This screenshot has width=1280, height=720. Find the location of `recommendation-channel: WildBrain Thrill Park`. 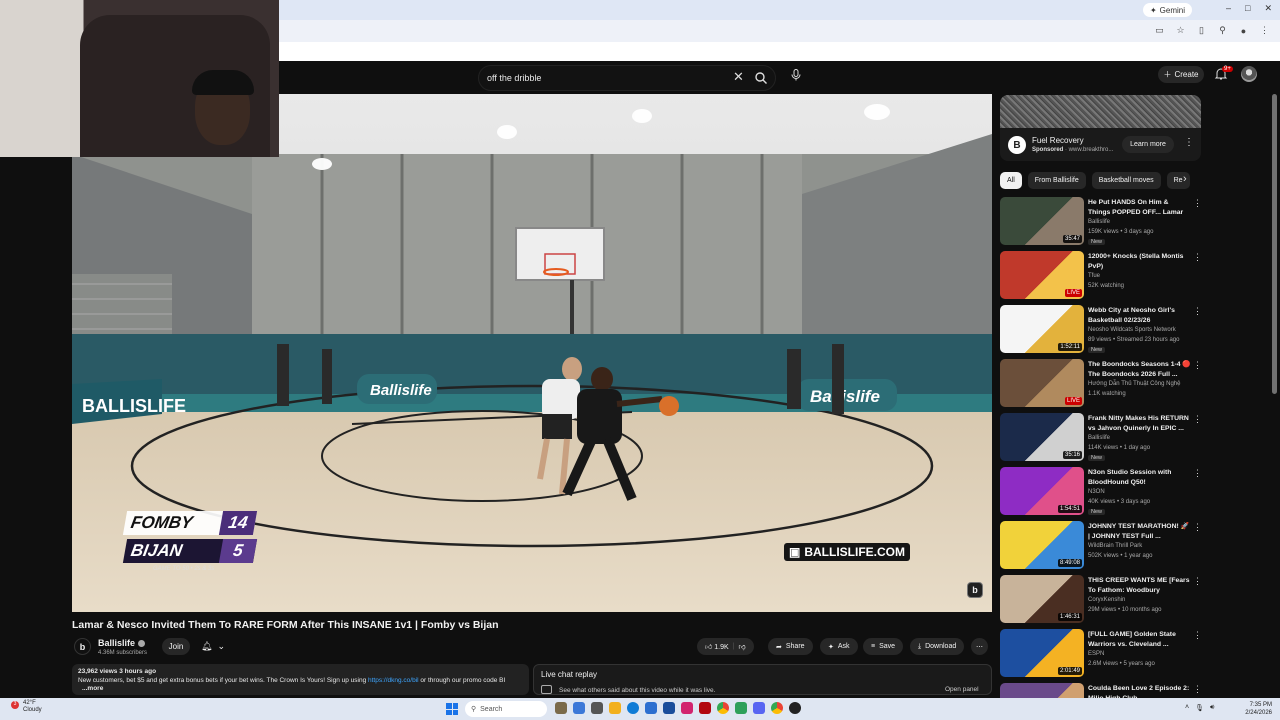

recommendation-channel: WildBrain Thrill Park is located at coordinates (1115, 546).